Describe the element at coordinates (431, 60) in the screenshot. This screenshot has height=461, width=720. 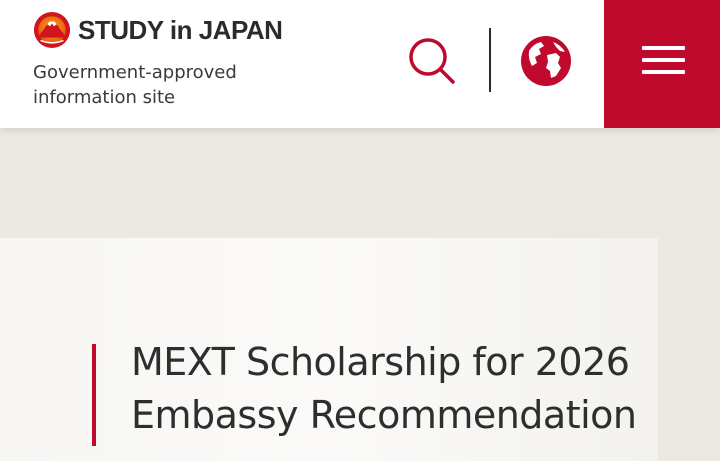
I see `search-icon` at that location.